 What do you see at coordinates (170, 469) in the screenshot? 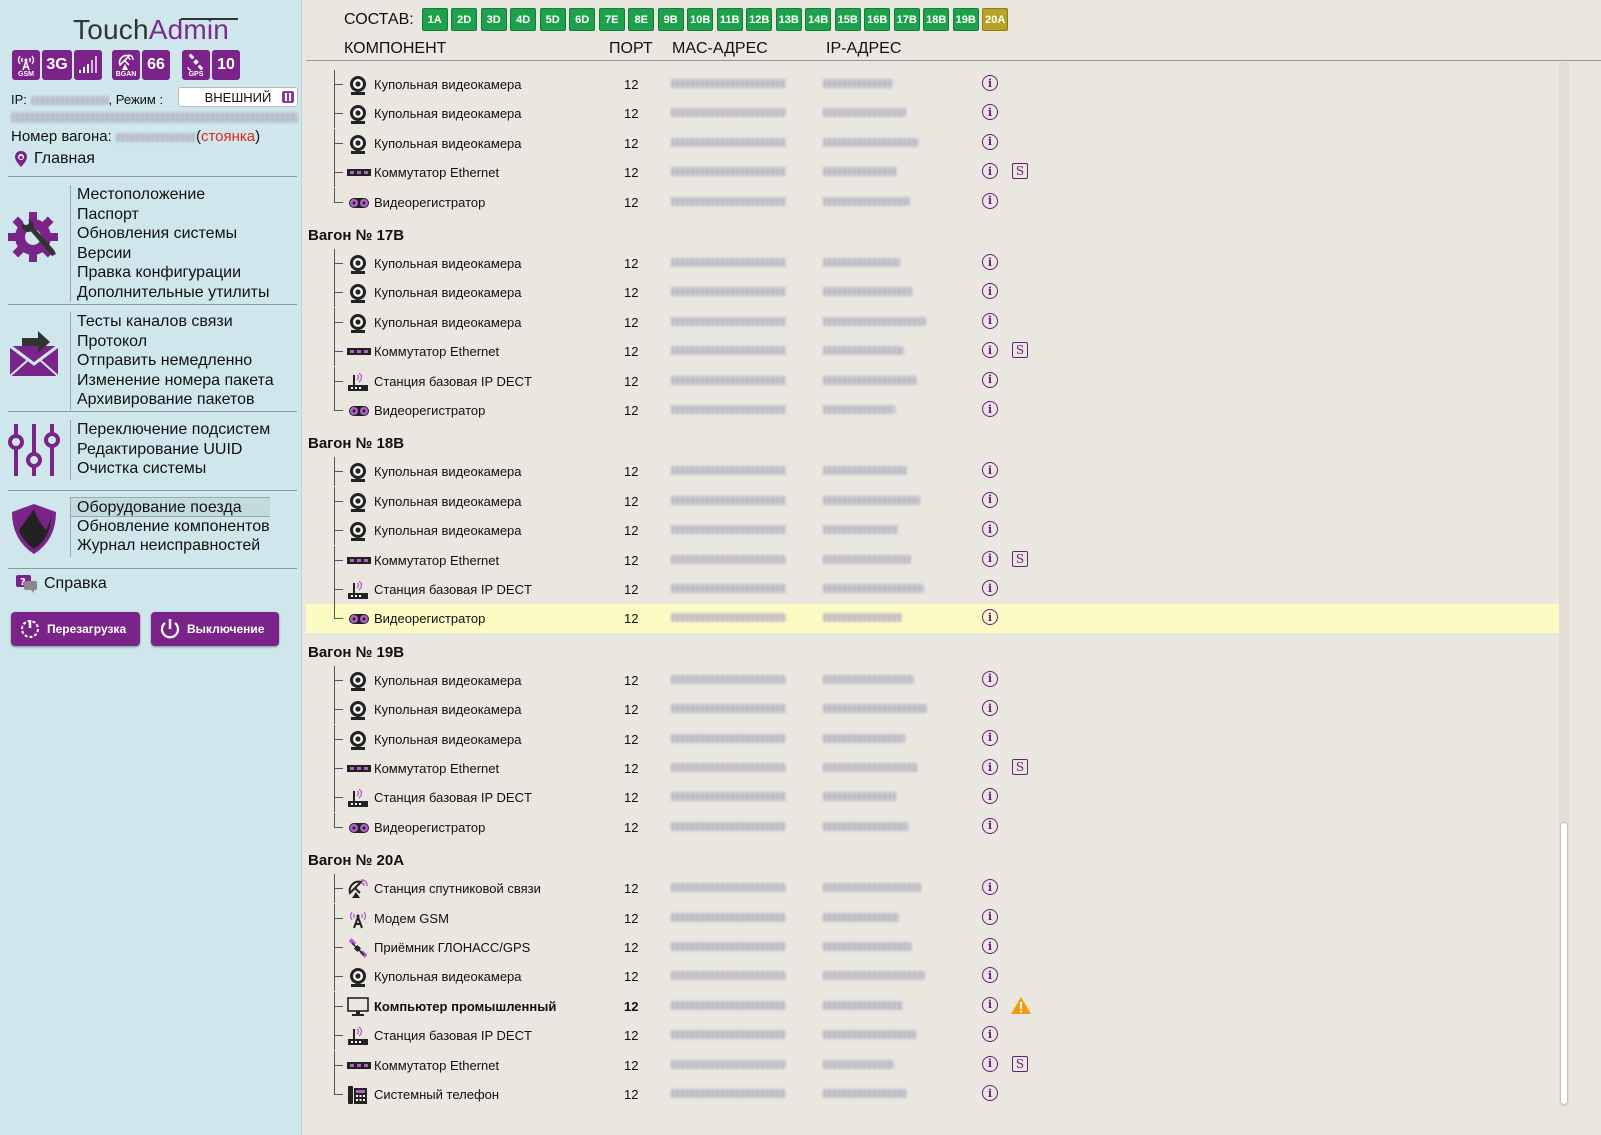
I see `menu-item: Очистка системы` at bounding box center [170, 469].